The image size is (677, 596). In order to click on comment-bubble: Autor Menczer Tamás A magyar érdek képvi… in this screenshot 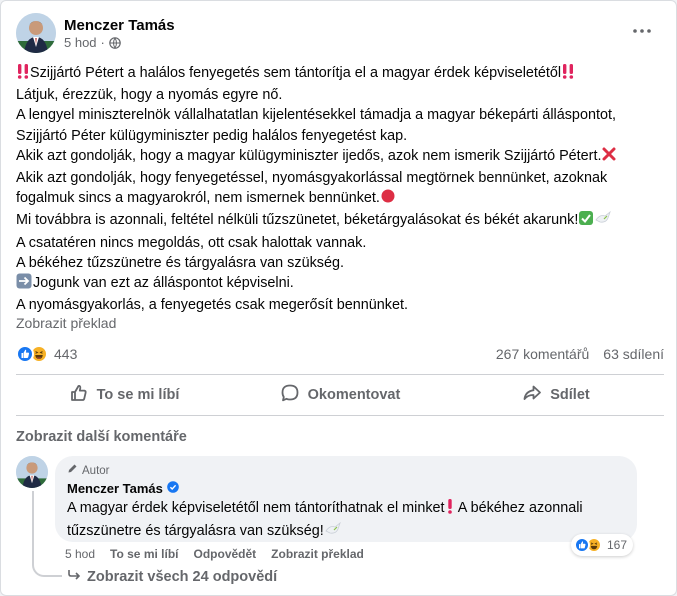, I will do `click(346, 499)`.